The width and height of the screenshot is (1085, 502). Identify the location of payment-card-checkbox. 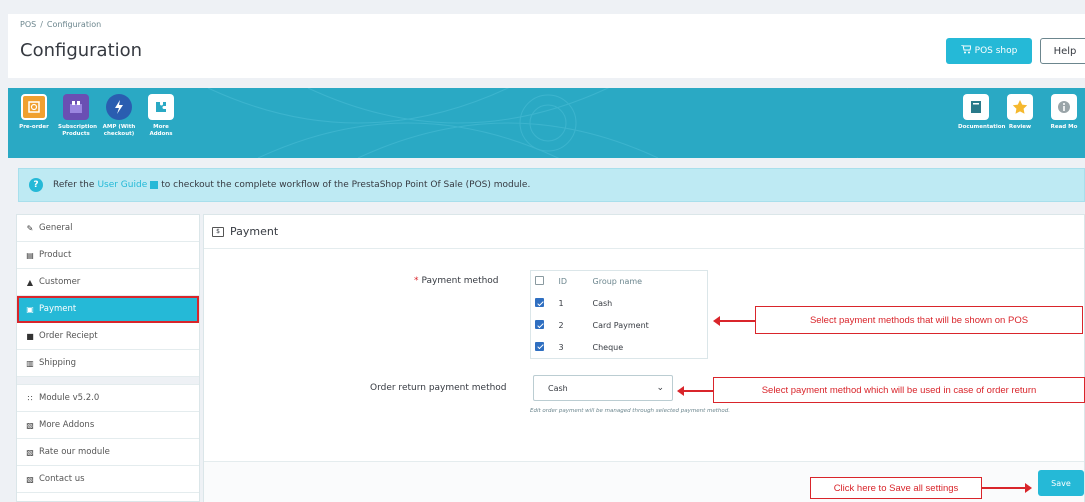
(539, 324).